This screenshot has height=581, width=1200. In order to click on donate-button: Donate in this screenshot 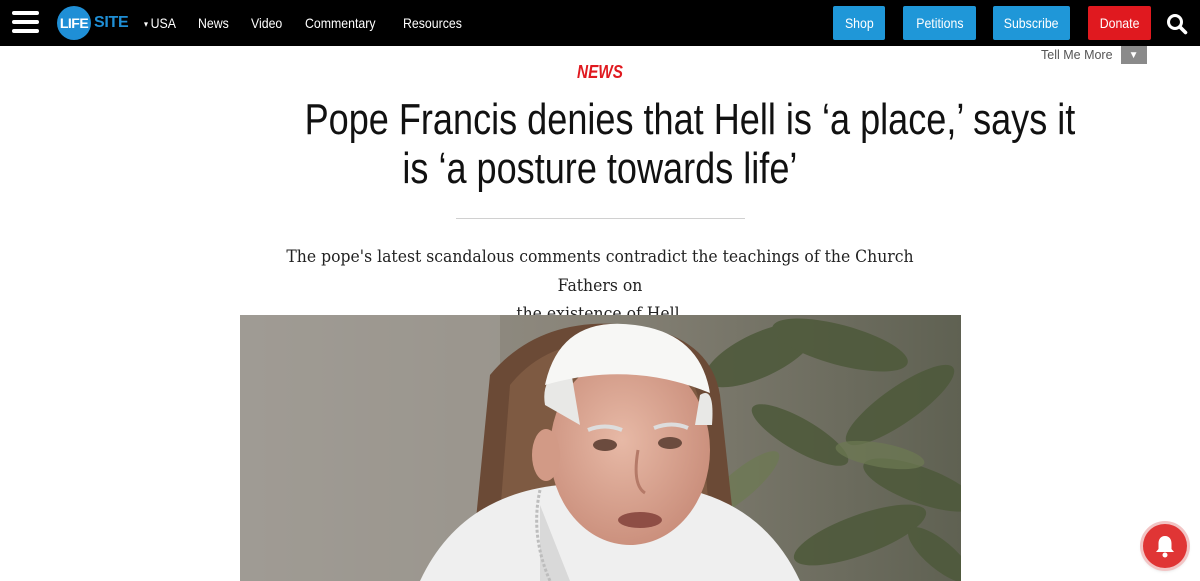, I will do `click(1119, 23)`.